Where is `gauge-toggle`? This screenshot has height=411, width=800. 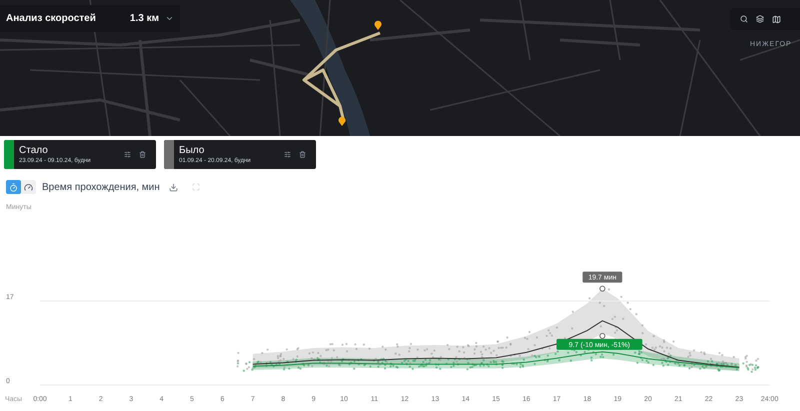 gauge-toggle is located at coordinates (28, 187).